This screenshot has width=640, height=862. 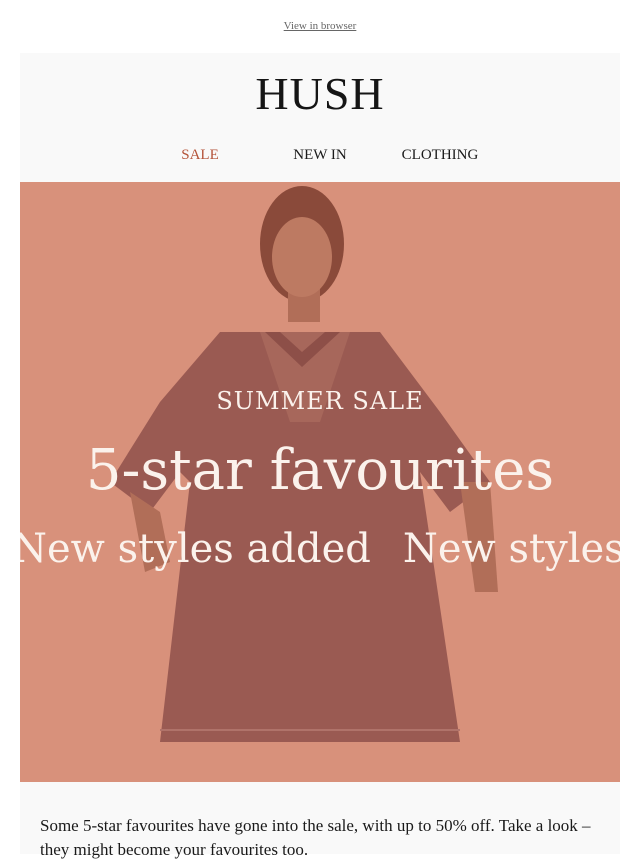 I want to click on nav-item-clothing: CLOTHING, so click(x=440, y=155).